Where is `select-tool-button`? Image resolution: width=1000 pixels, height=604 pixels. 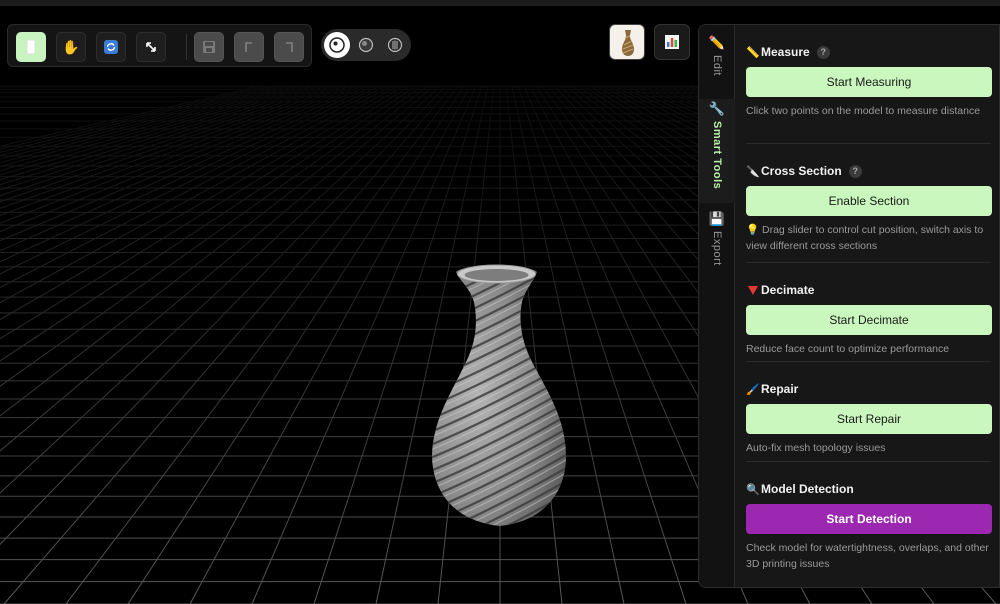 select-tool-button is located at coordinates (31, 47).